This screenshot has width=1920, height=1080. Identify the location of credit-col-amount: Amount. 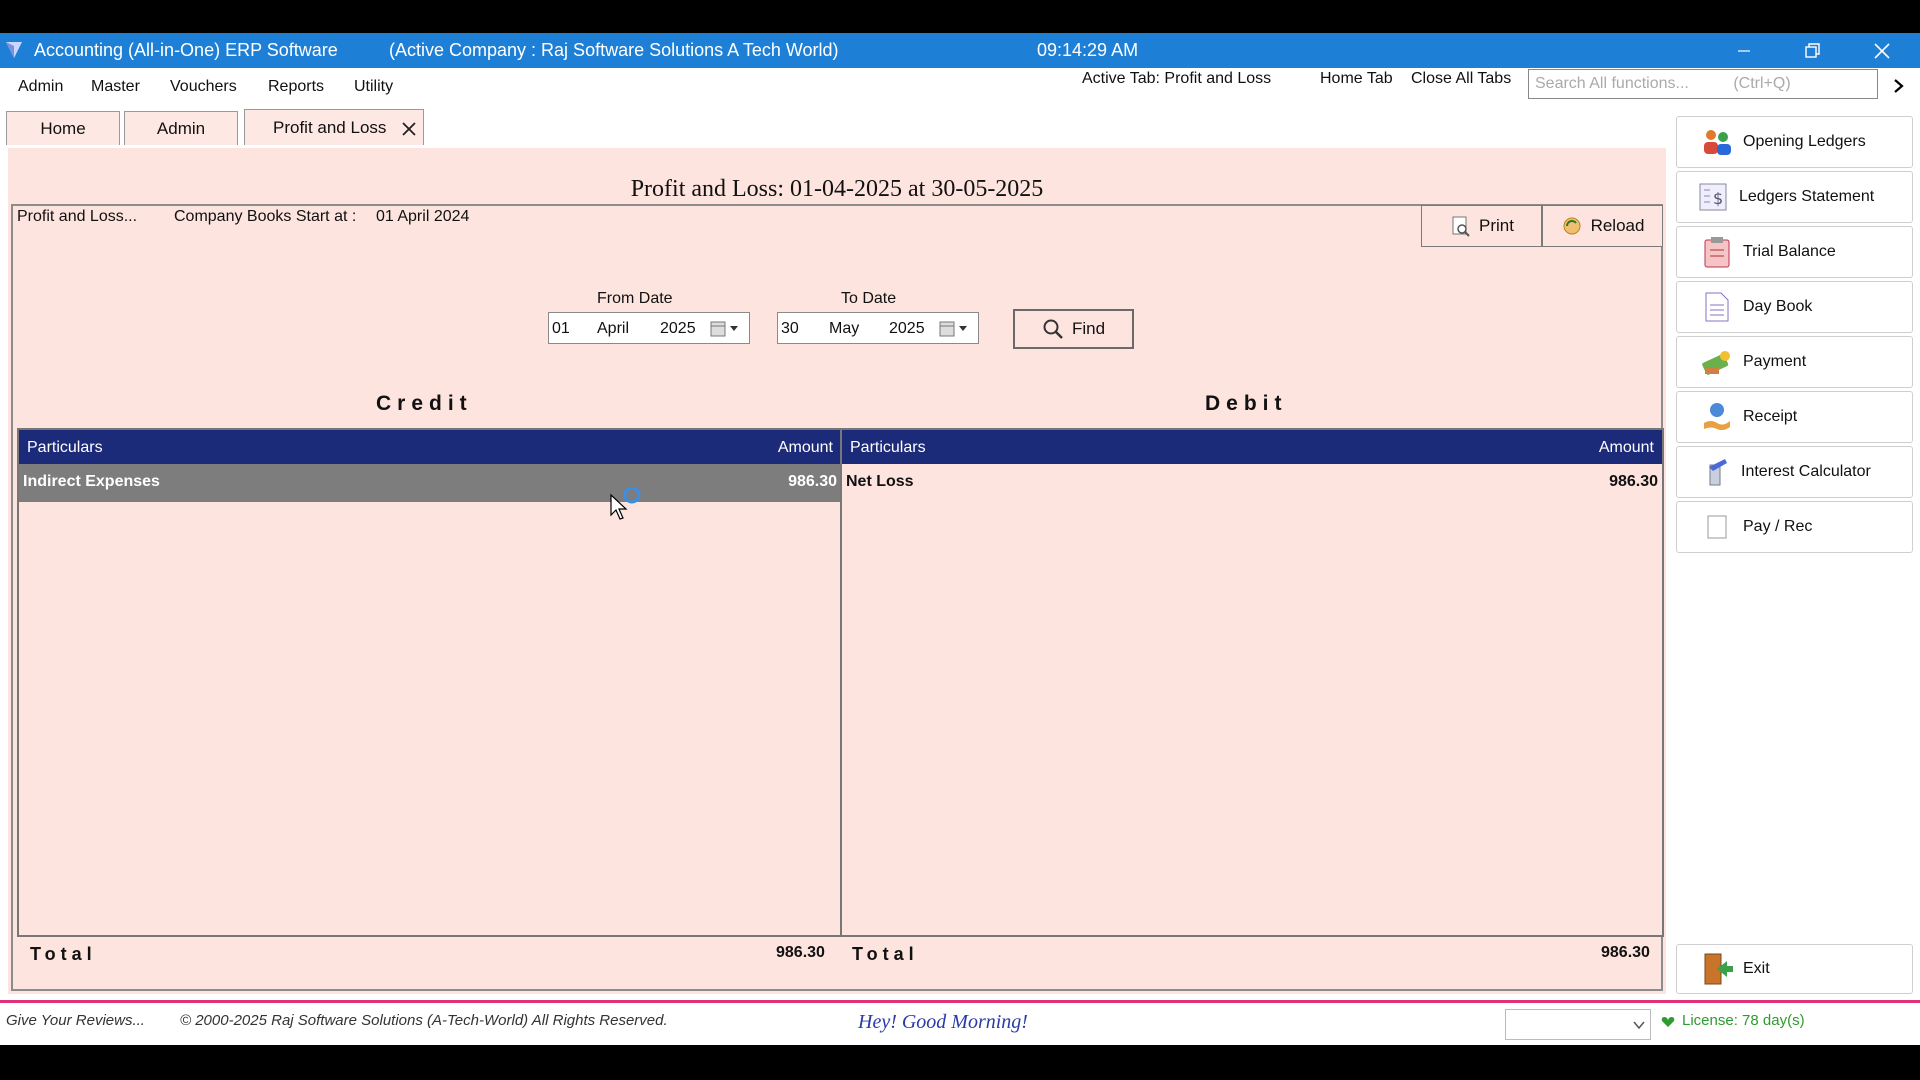
(805, 447).